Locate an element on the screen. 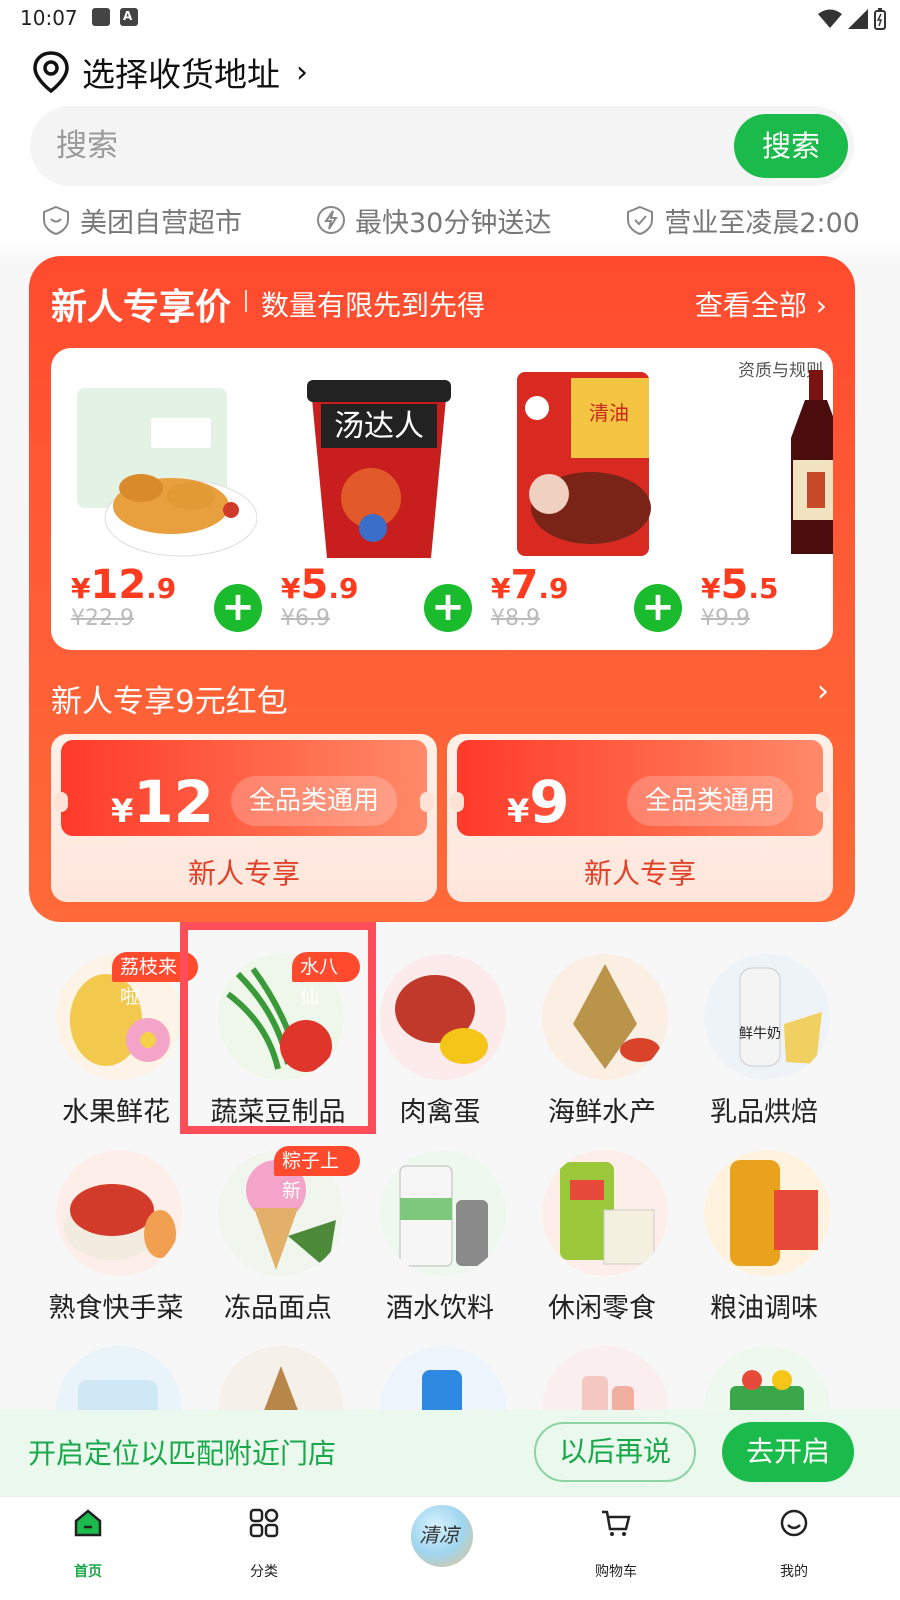 The width and height of the screenshot is (900, 1600). location-banner: 开启定位以匹配附近门店 以后再说 去开启 is located at coordinates (450, 1453).